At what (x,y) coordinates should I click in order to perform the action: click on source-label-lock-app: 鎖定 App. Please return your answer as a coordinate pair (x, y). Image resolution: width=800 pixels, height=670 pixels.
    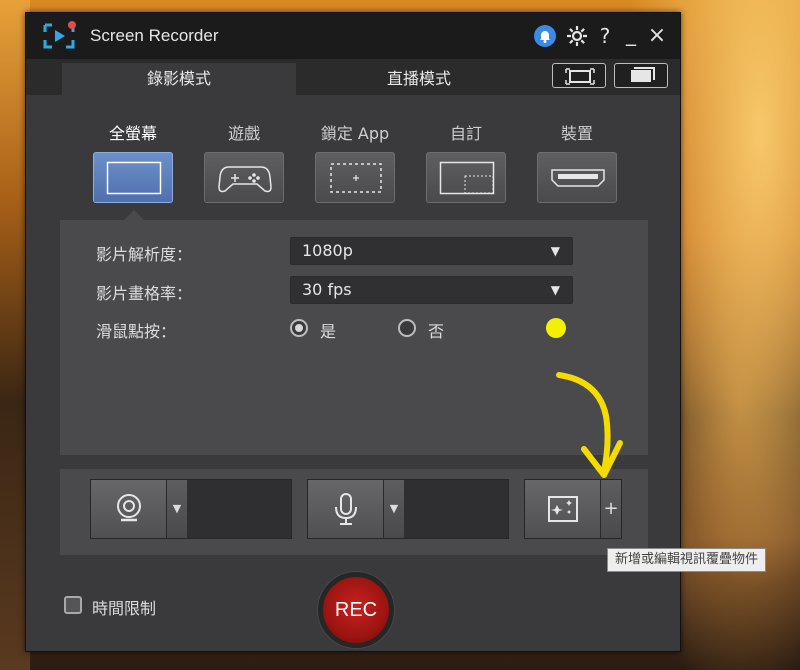
    Looking at the image, I should click on (355, 133).